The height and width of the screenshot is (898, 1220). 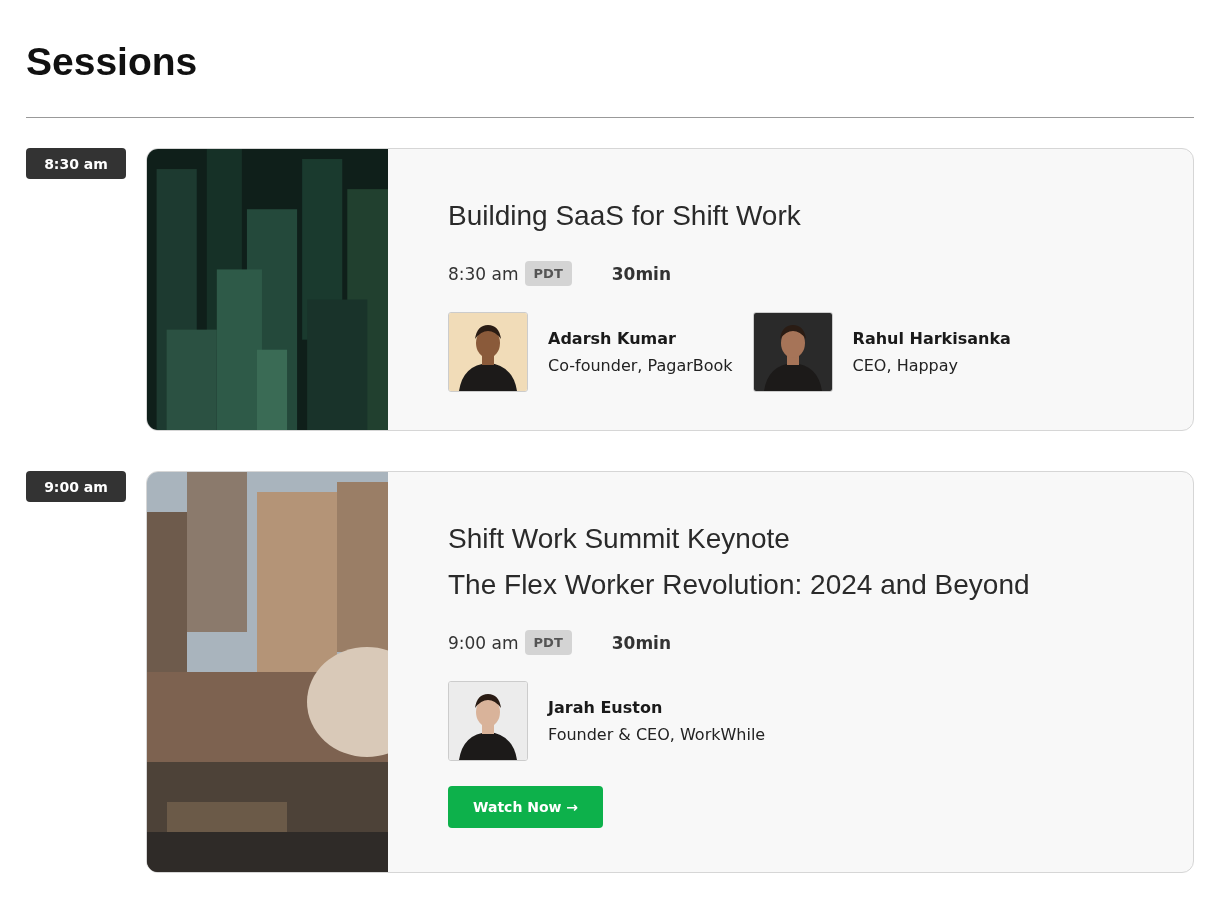 What do you see at coordinates (739, 585) in the screenshot?
I see `session-title: The Flex Worker Revolution: 2024 and Beyond` at bounding box center [739, 585].